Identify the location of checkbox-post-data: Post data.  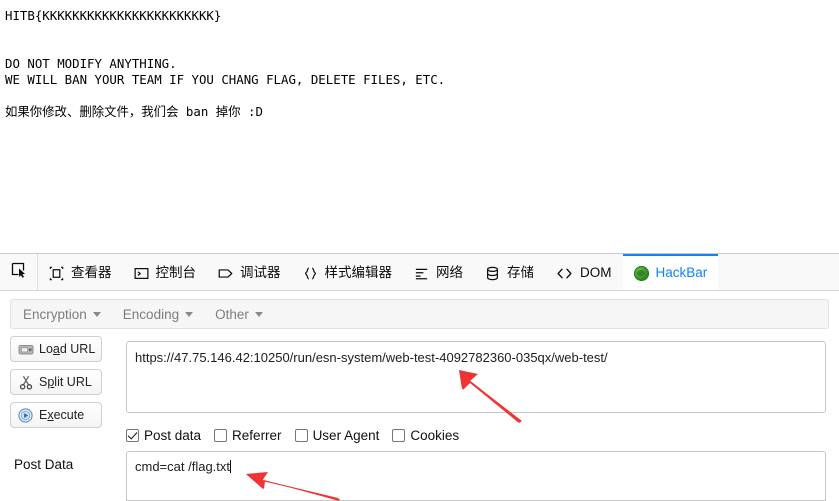
(163, 435).